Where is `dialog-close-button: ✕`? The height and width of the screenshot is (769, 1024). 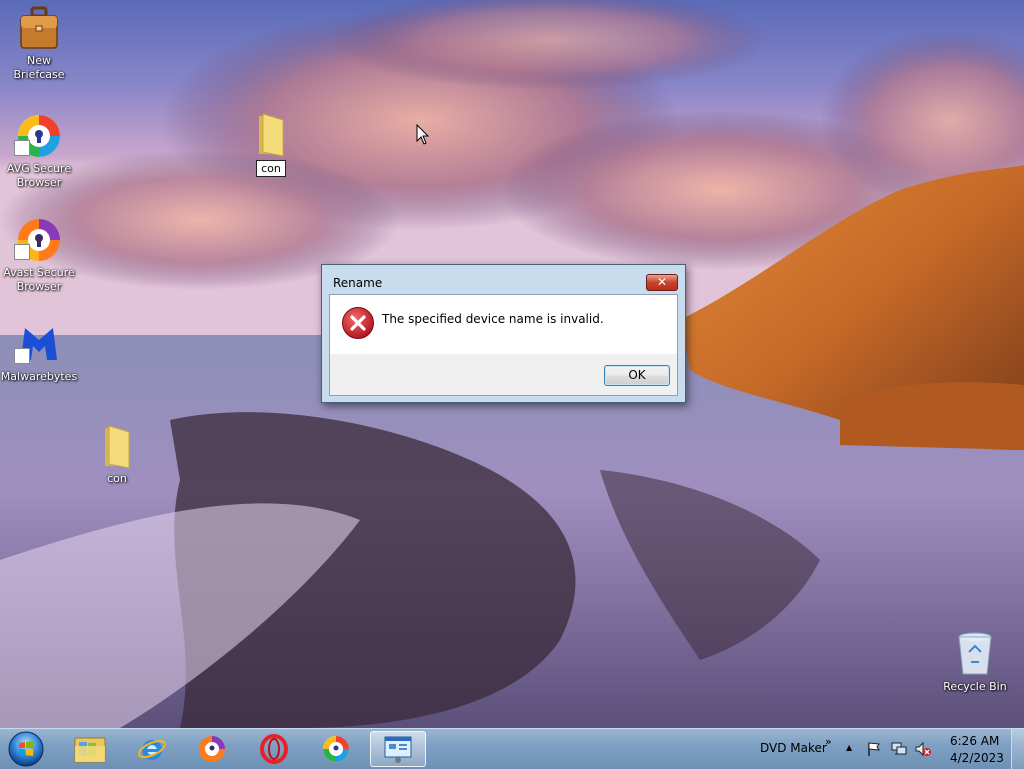 dialog-close-button: ✕ is located at coordinates (662, 282).